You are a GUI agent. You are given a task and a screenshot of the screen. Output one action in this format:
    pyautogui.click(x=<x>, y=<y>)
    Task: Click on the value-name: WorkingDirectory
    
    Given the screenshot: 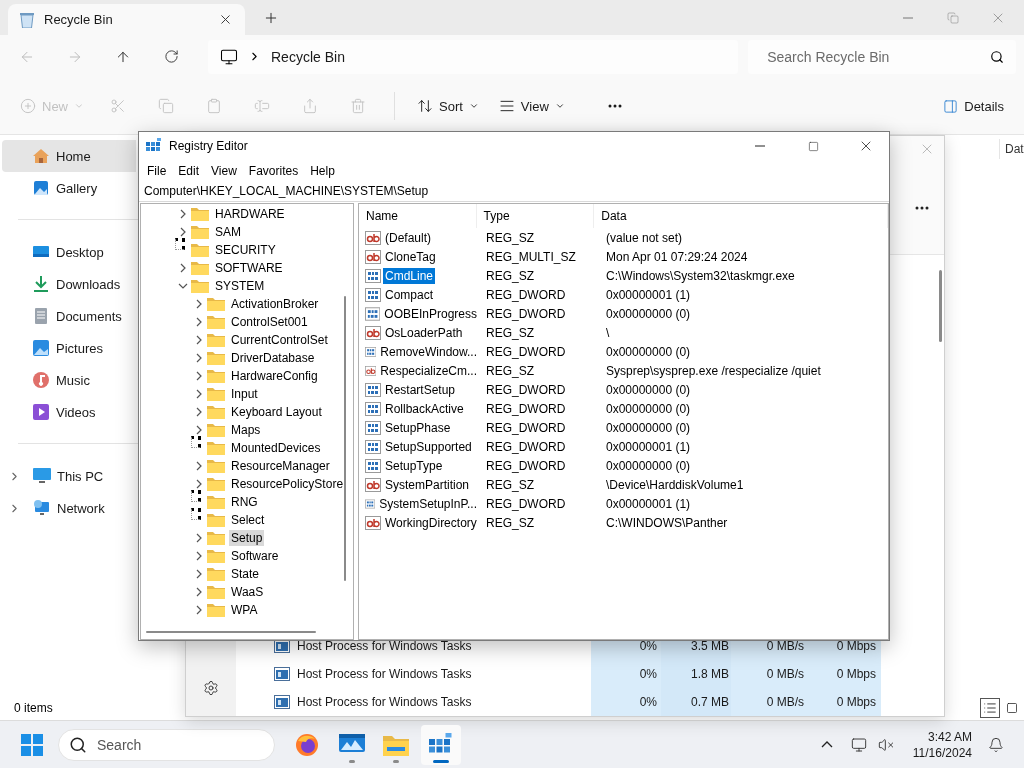 What is the action you would take?
    pyautogui.click(x=431, y=522)
    